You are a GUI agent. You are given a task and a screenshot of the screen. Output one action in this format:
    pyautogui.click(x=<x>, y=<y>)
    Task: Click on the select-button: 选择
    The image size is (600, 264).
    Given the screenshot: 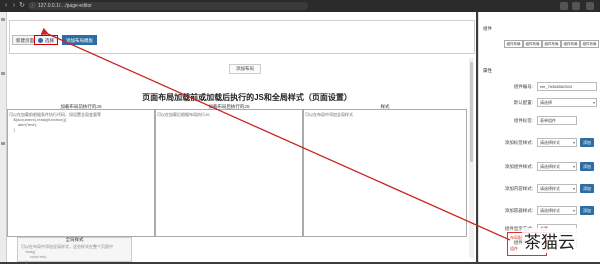 What is the action you would take?
    pyautogui.click(x=46, y=40)
    